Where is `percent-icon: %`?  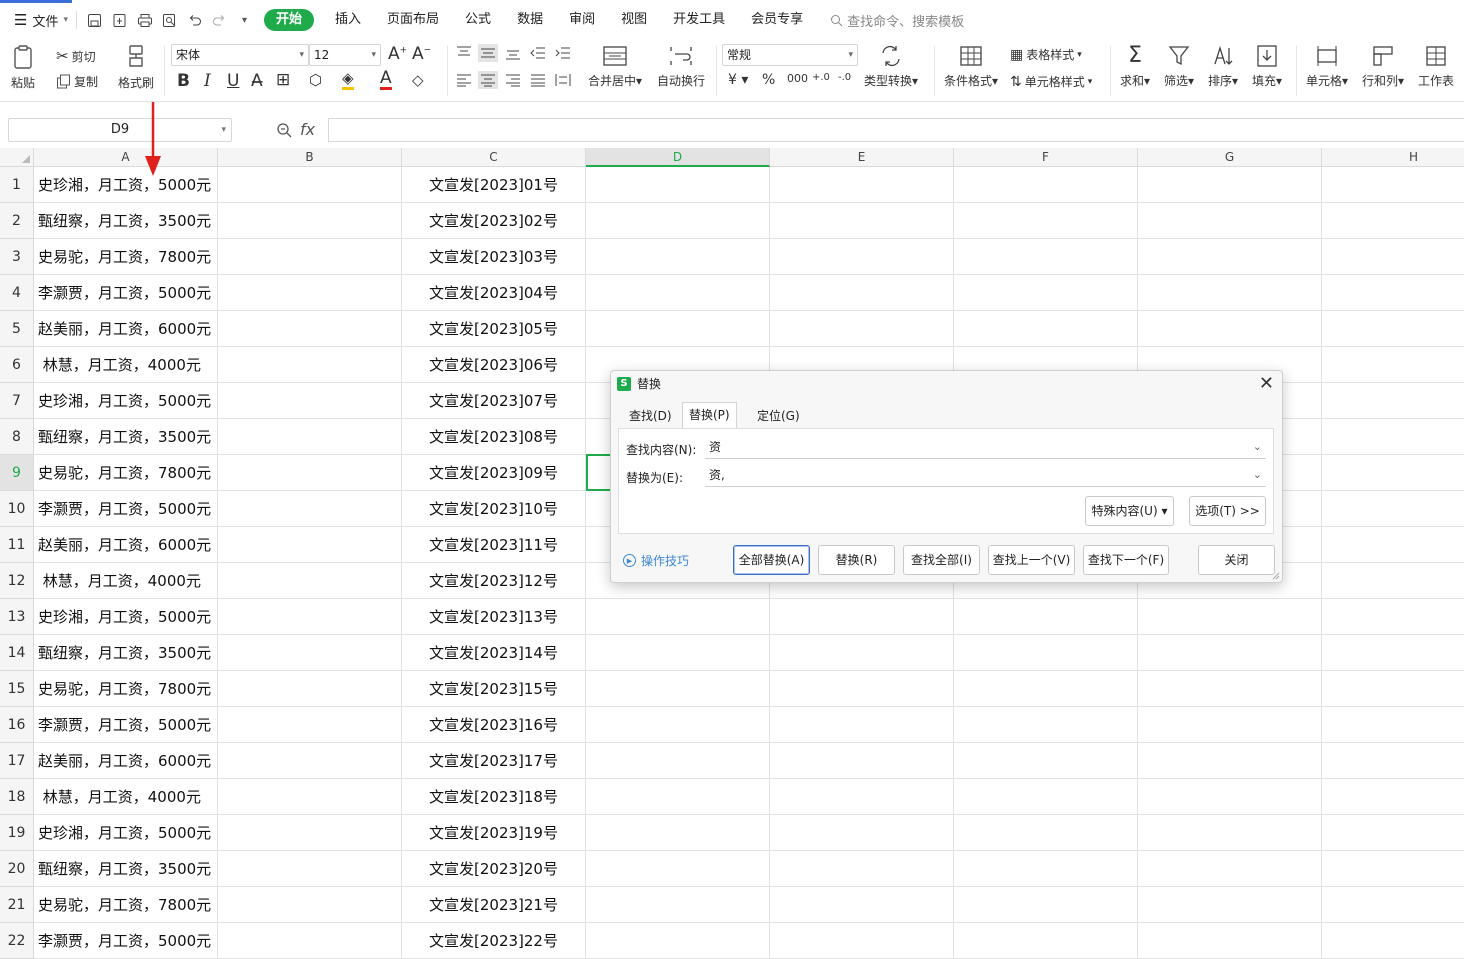 percent-icon: % is located at coordinates (768, 80).